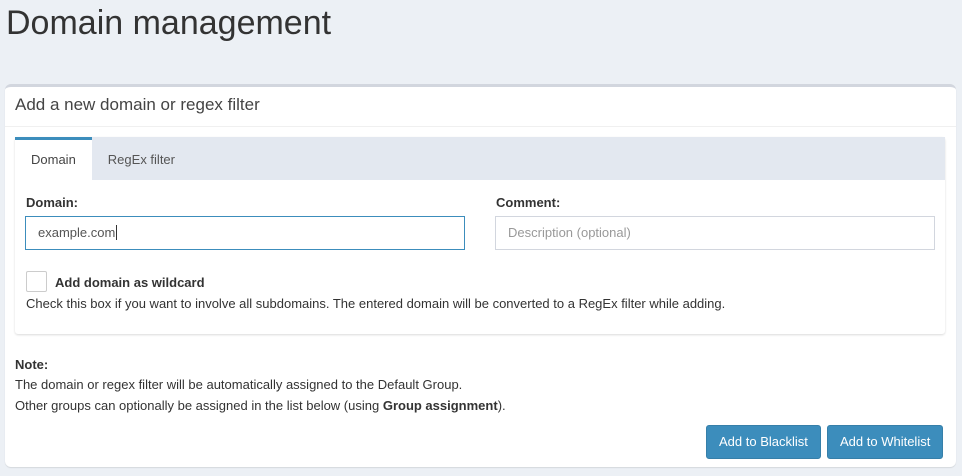 This screenshot has width=962, height=476. I want to click on page-title: Domain management, so click(169, 23).